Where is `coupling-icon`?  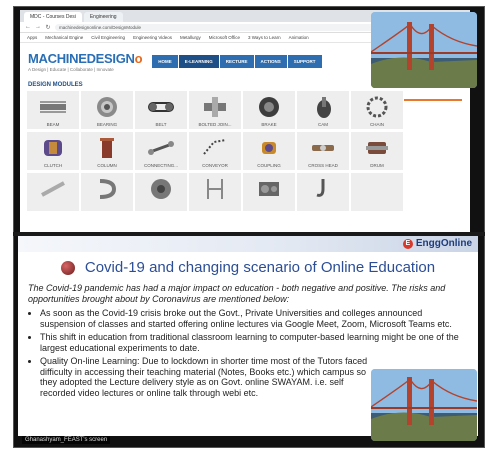
coupling-icon is located at coordinates (269, 148).